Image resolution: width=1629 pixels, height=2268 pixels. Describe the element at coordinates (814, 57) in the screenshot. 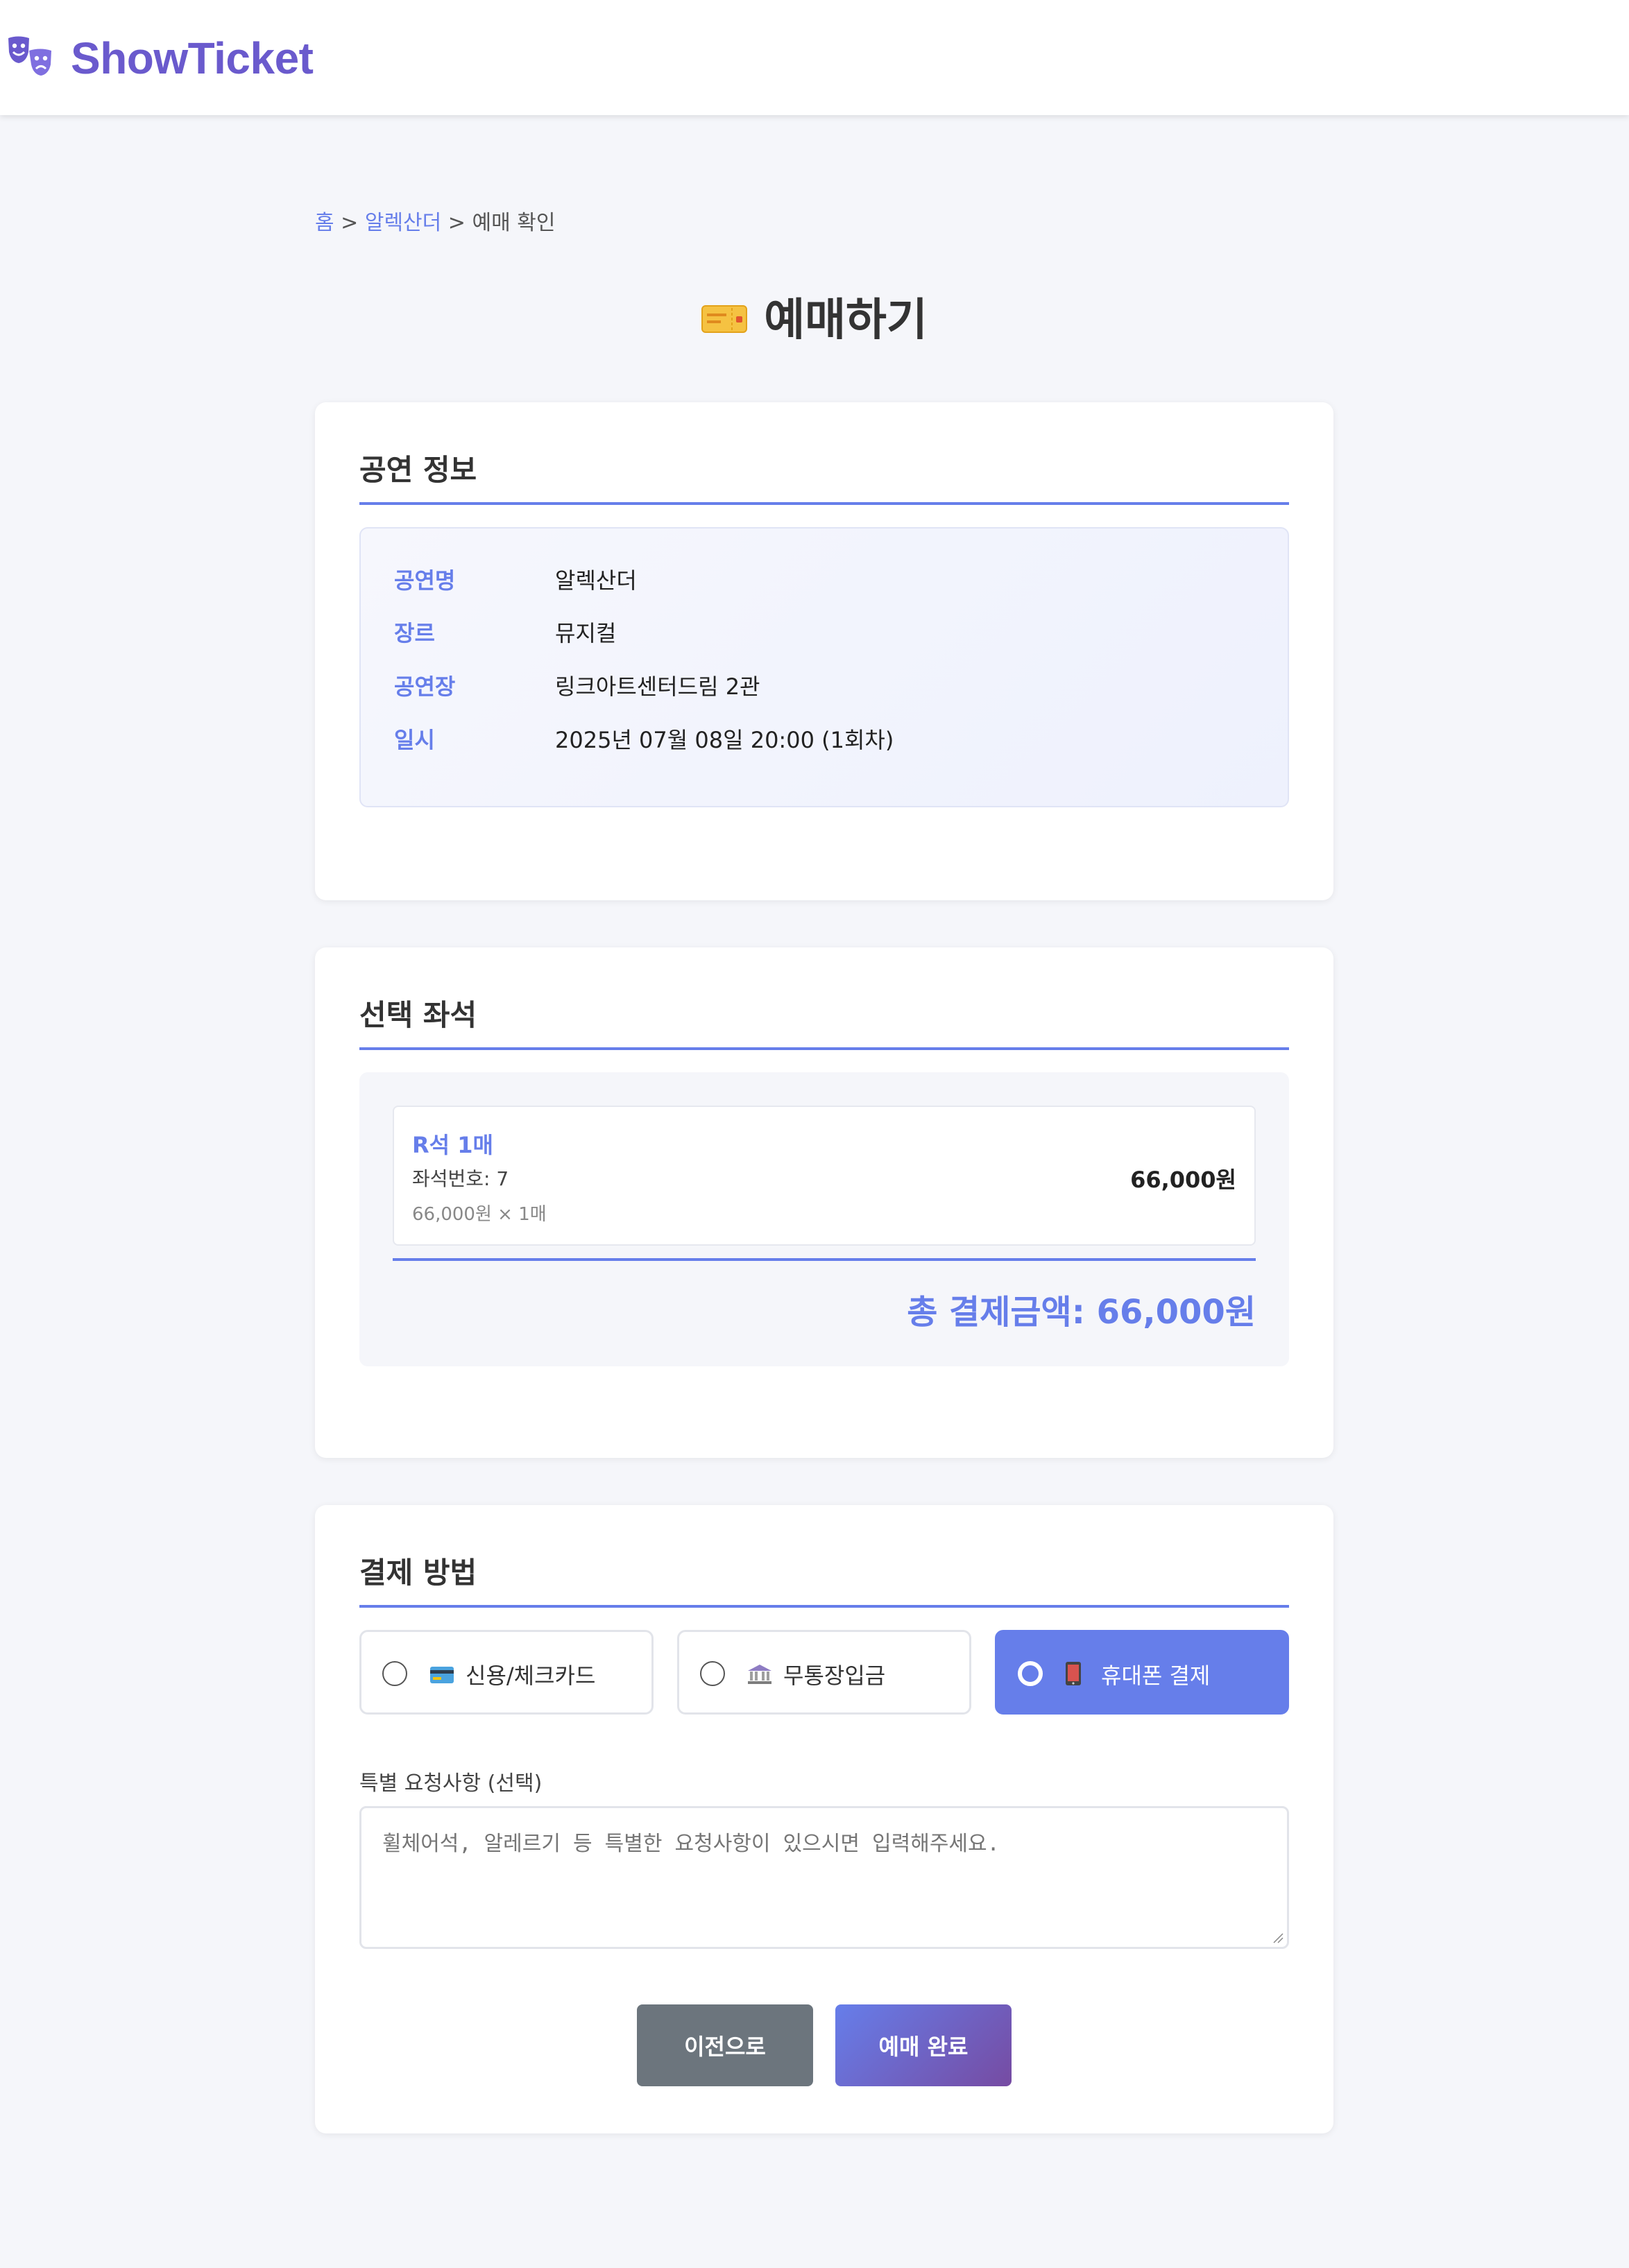

I see `site-header: ShowTicket` at that location.